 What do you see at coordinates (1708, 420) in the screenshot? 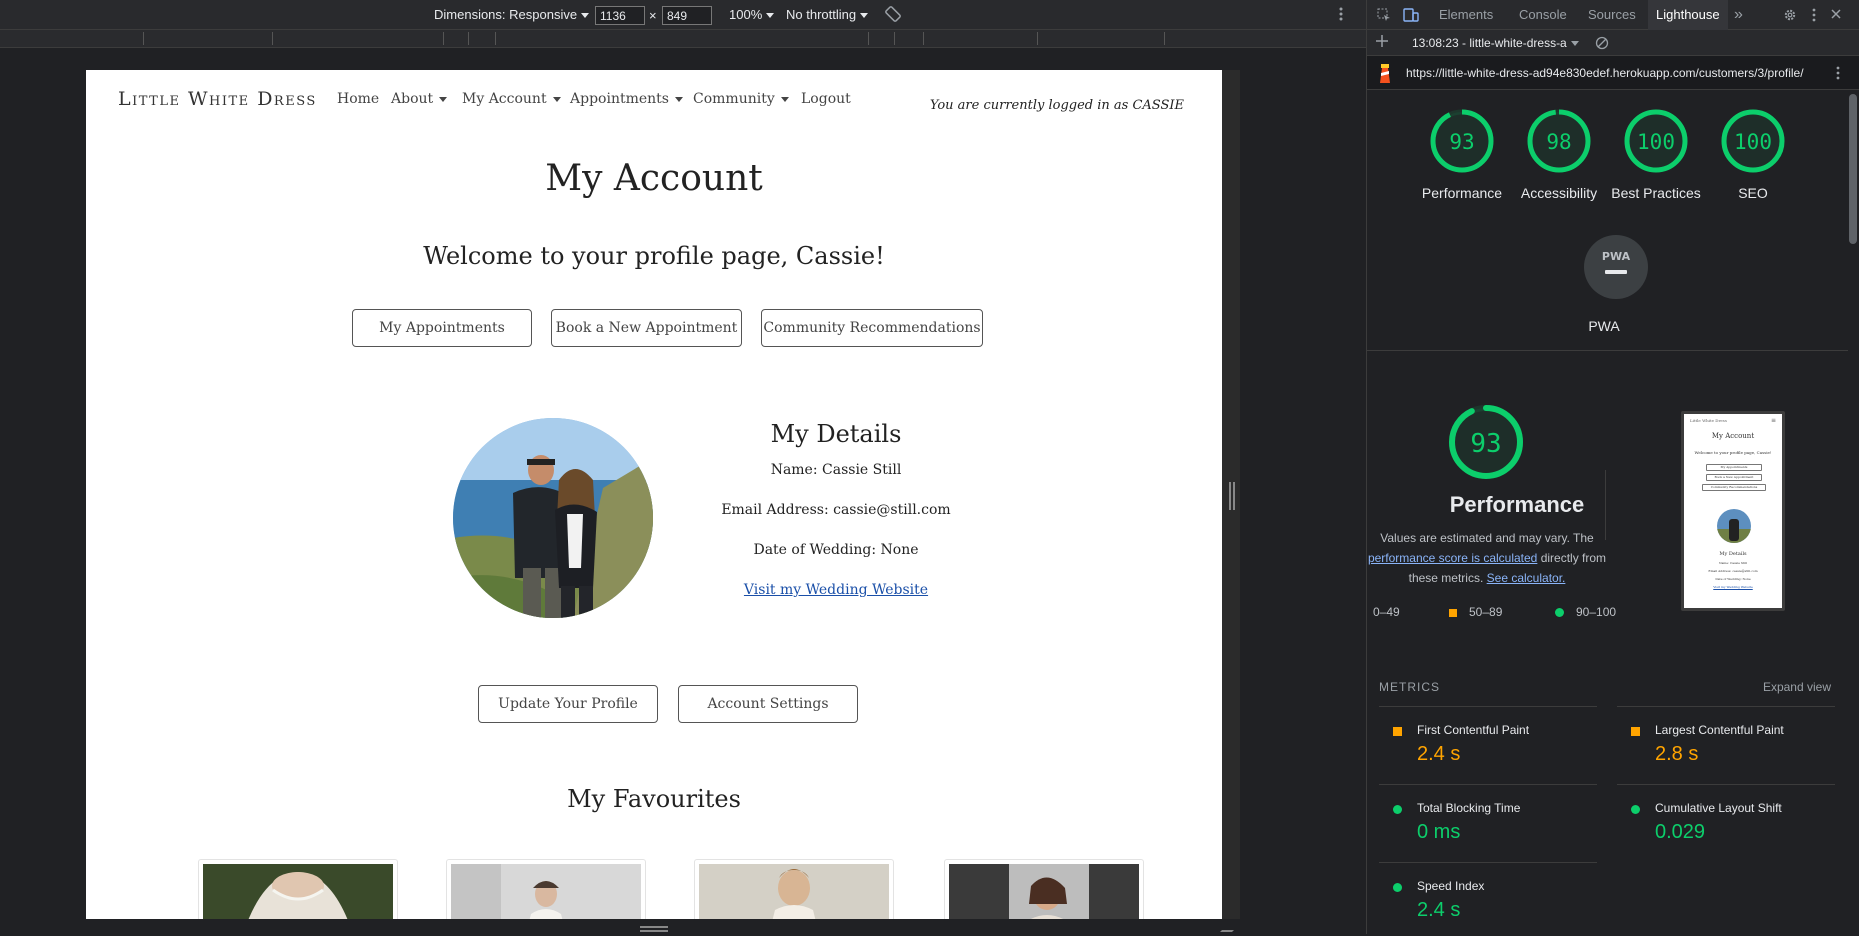
I see `thumb-brand: Little White Dress` at bounding box center [1708, 420].